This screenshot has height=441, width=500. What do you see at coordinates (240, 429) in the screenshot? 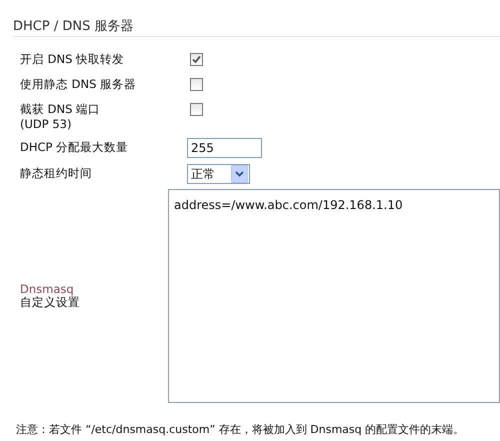
I see `note-text: 注意：若文件 “/etc/dnsmasq.custom” 存在，将被加入到 Dnsmasq 的配置文件的末端。` at bounding box center [240, 429].